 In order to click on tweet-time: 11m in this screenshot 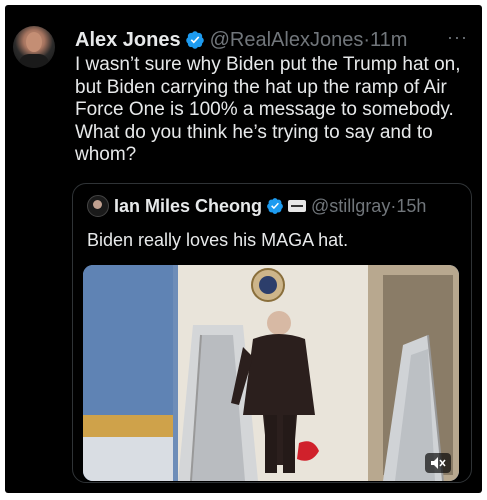, I will do `click(388, 40)`.